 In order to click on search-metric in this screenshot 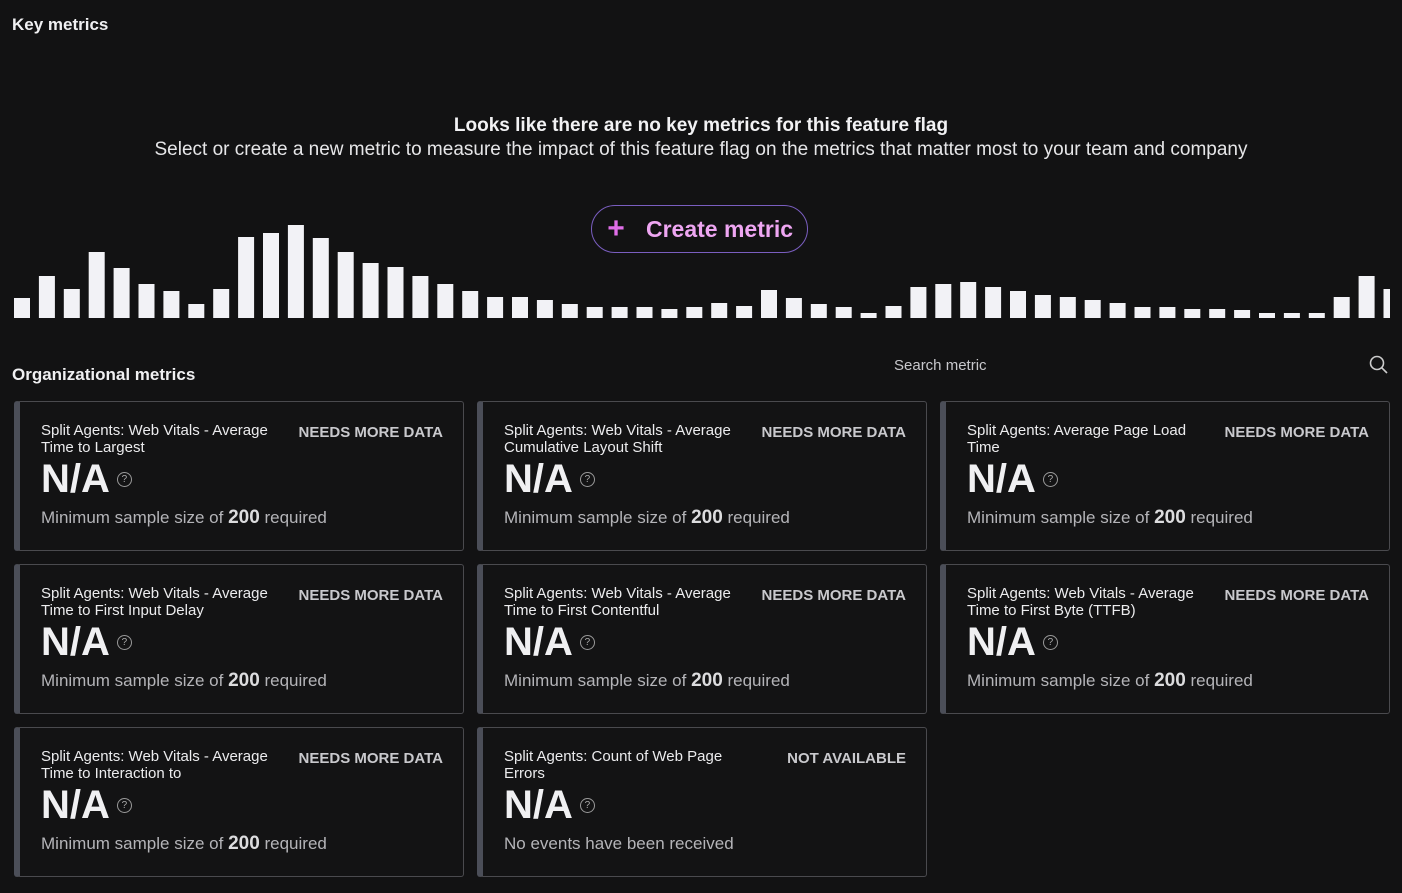, I will do `click(1140, 365)`.